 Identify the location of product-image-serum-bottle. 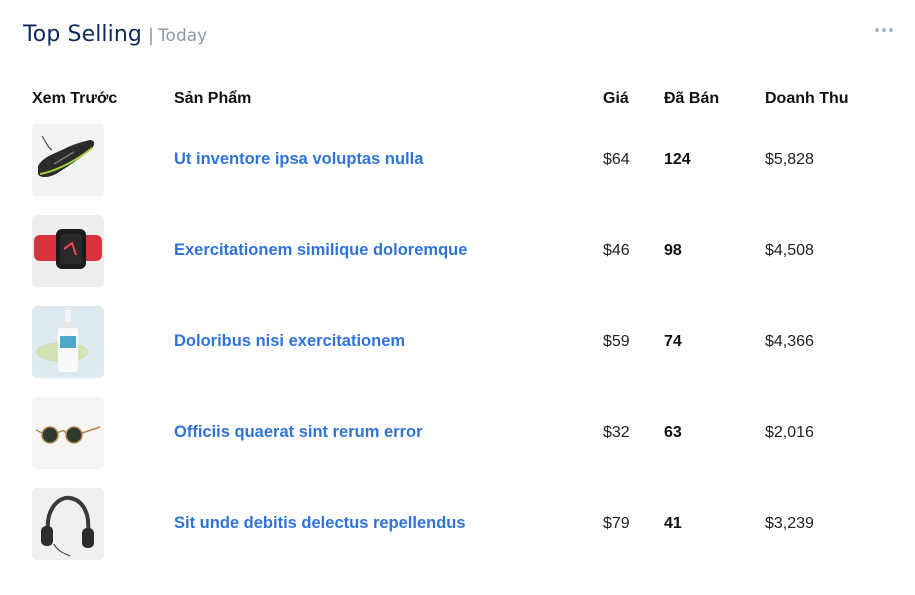
(68, 341).